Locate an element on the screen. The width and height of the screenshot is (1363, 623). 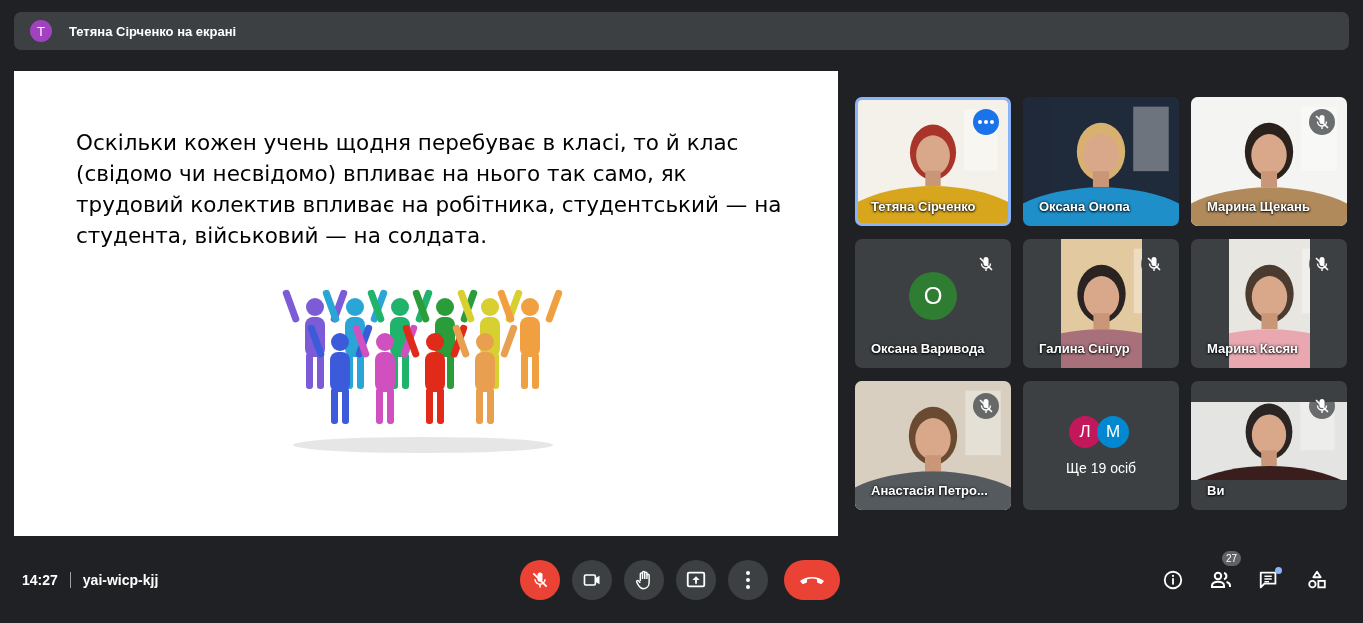
microphone-button is located at coordinates (540, 579).